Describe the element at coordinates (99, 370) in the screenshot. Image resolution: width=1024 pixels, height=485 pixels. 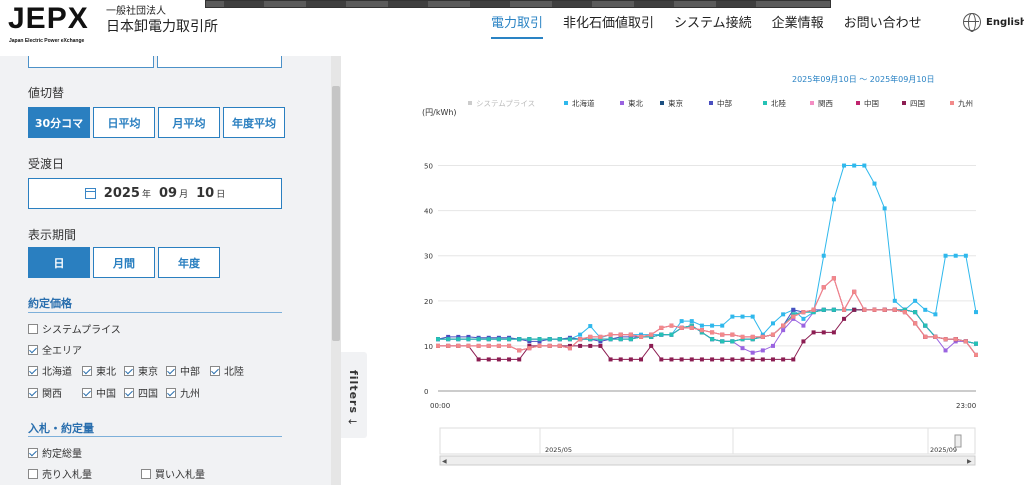
I see `area-checkbox-tohoku: 東北` at that location.